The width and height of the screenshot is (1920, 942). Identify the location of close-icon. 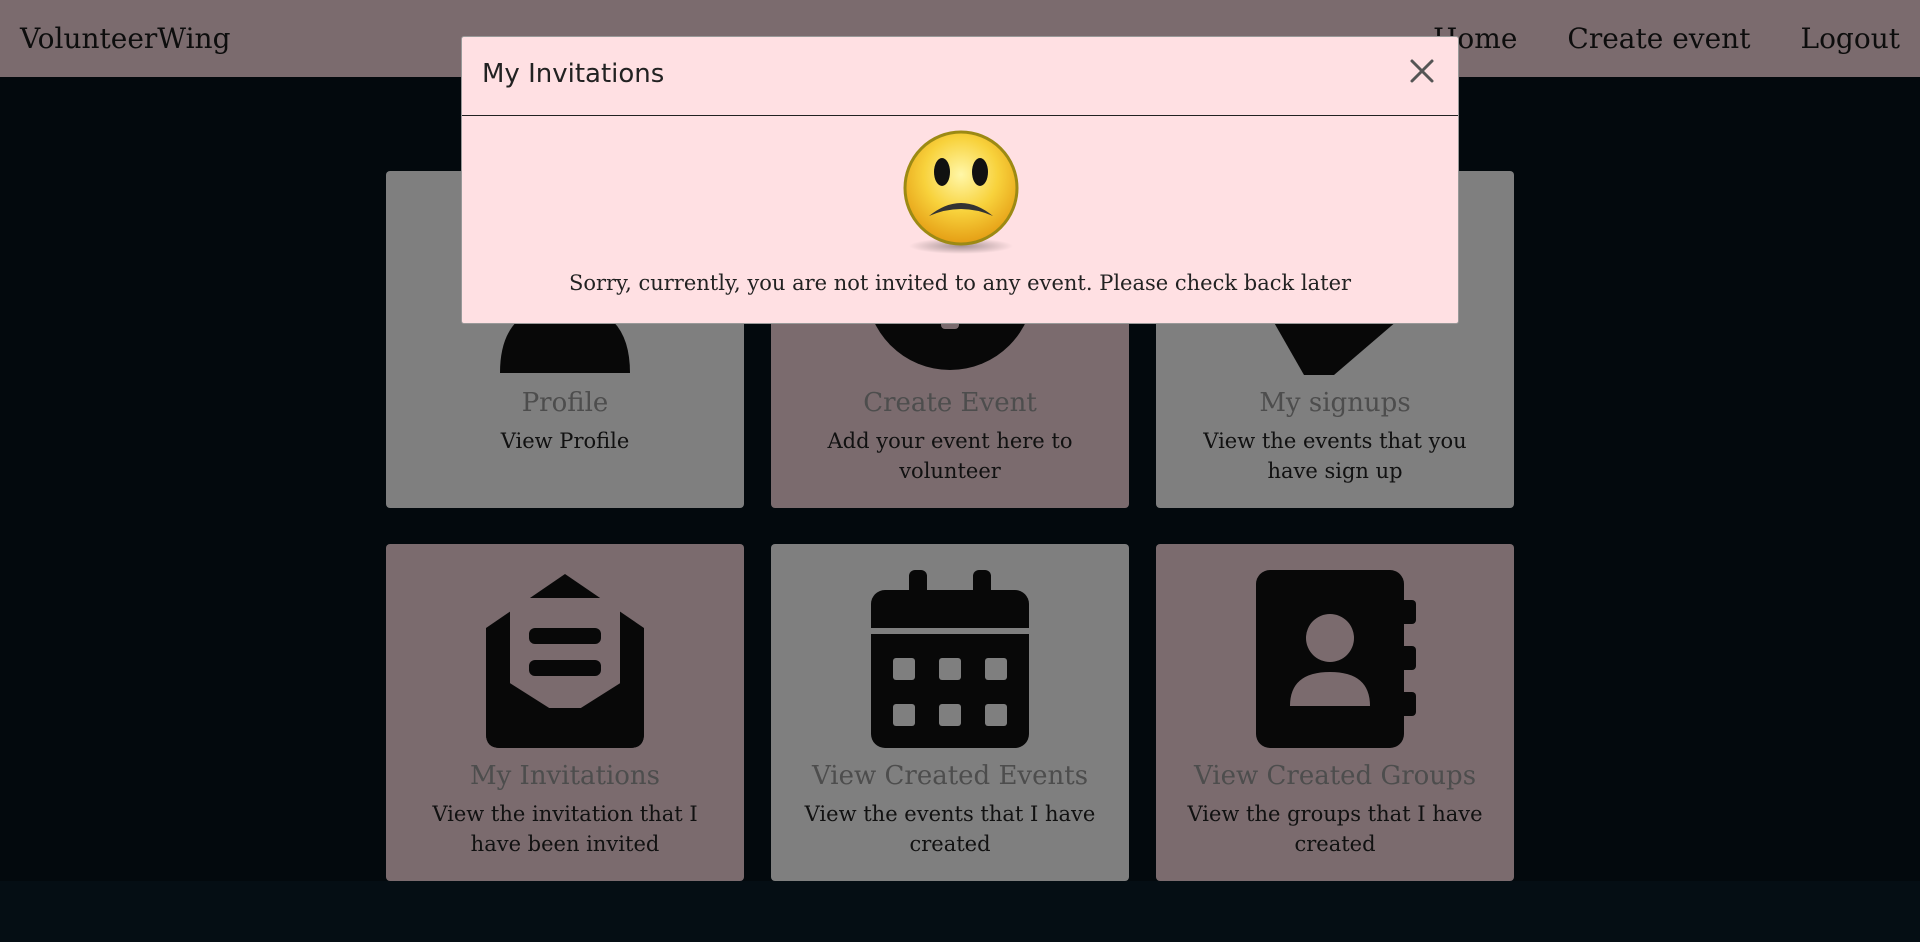
(1422, 71).